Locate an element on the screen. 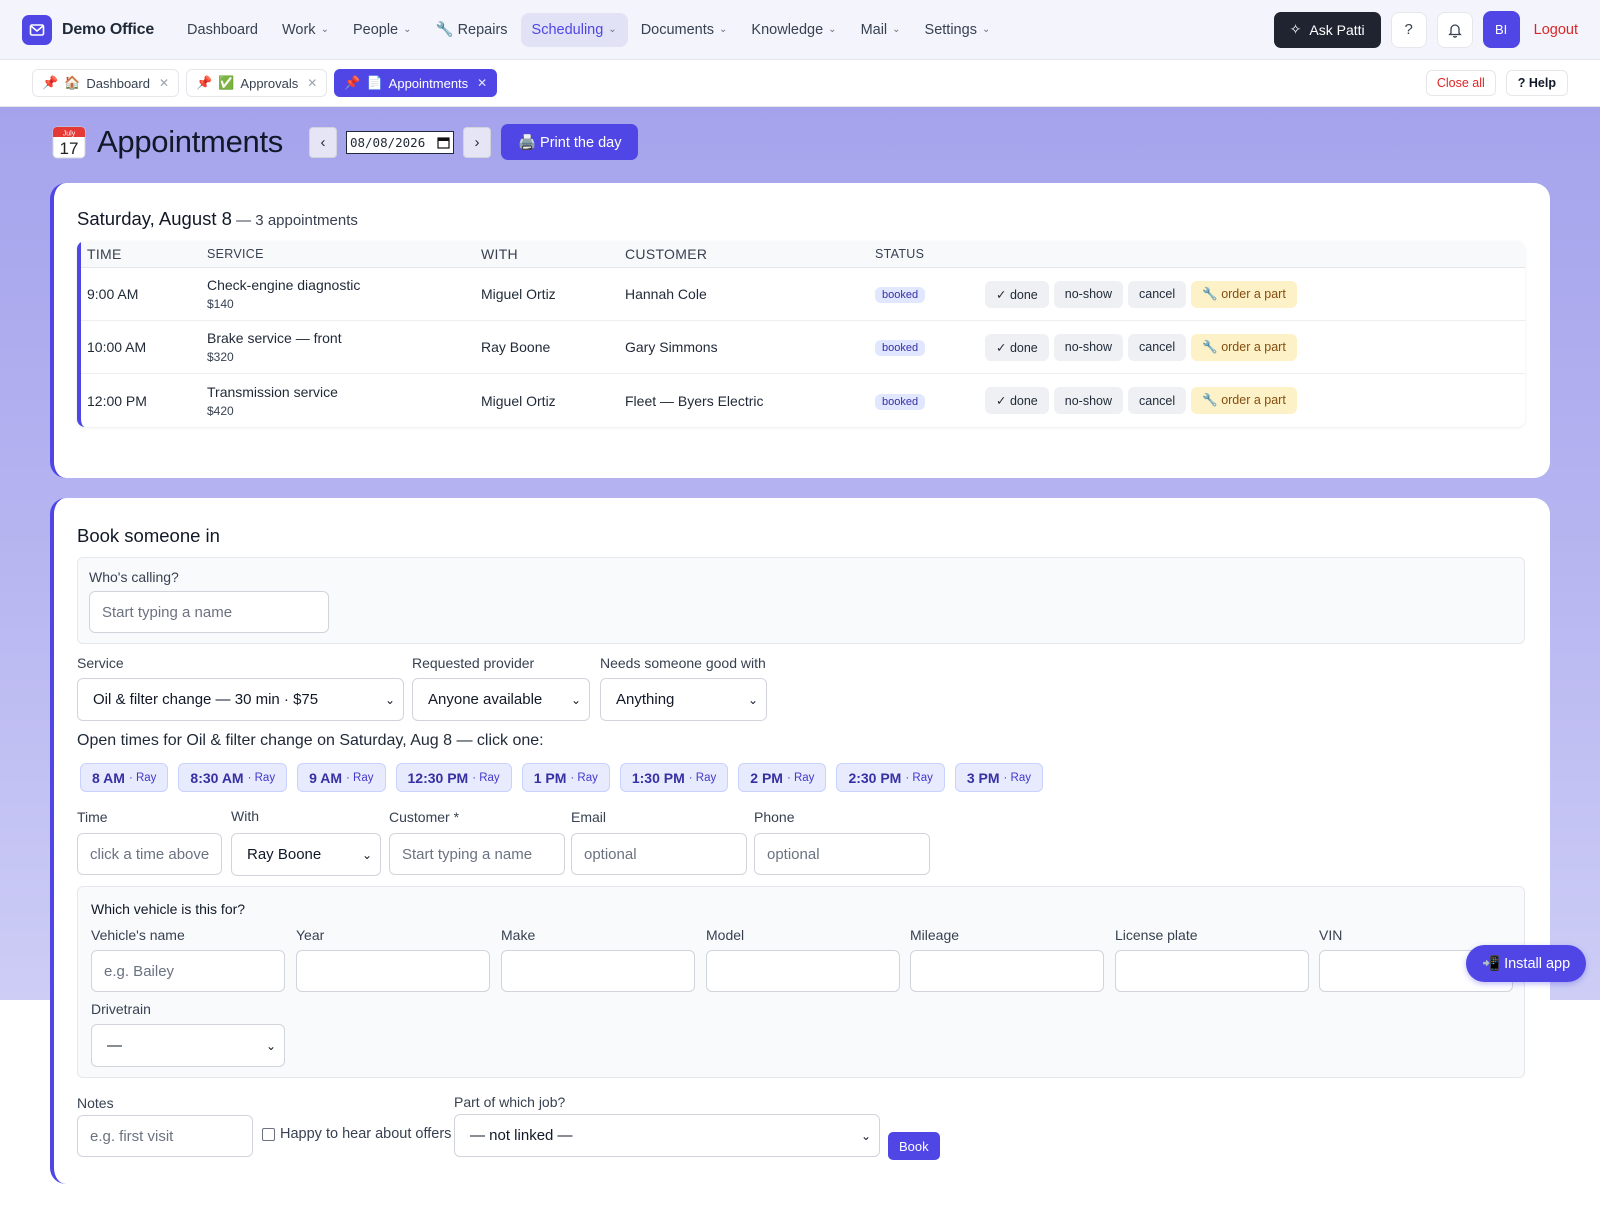 The width and height of the screenshot is (1600, 1207). row-actions: ✓ done no-show cancel 🔧 order a part is located at coordinates (1141, 400).